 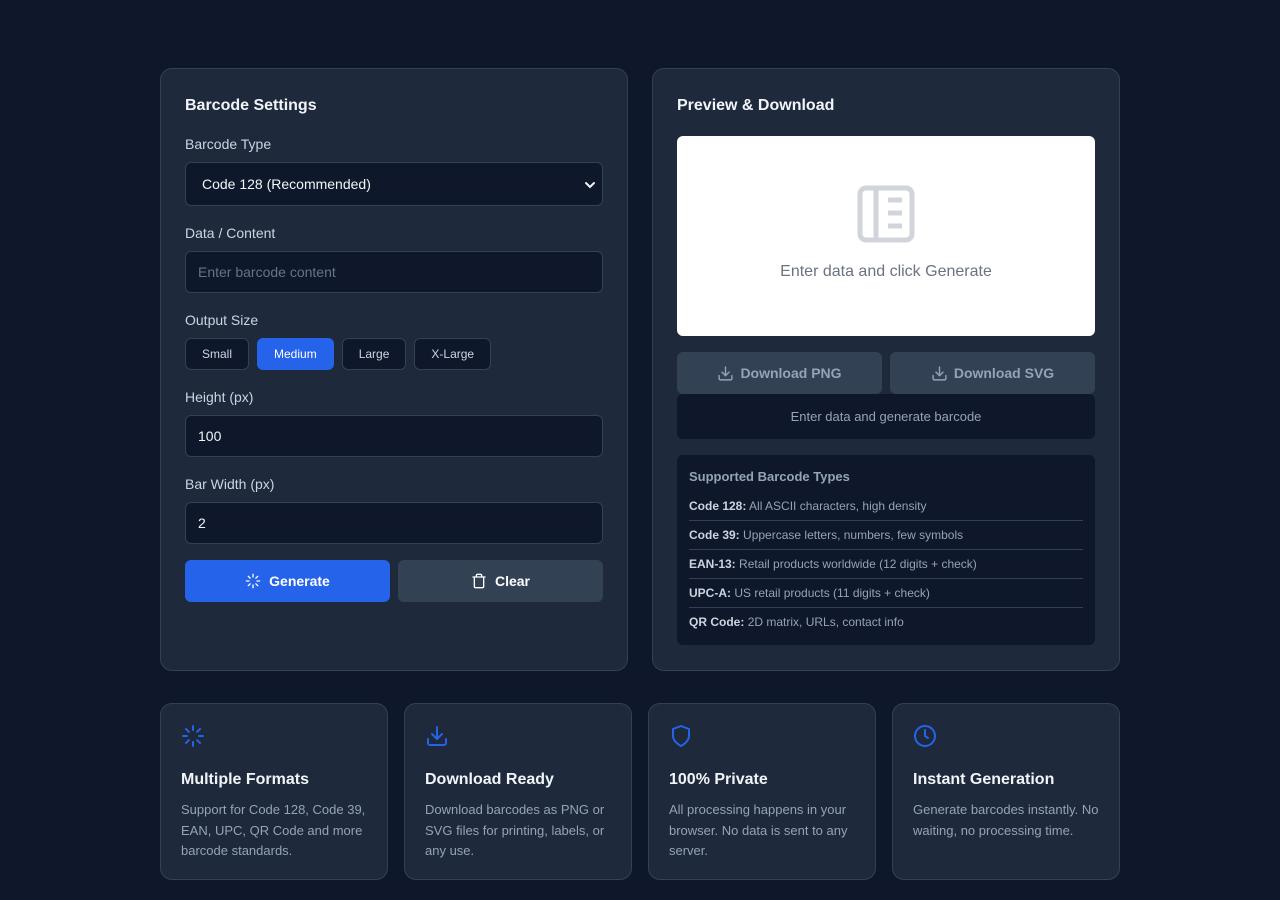 I want to click on chevron-down-icon, so click(x=590, y=185).